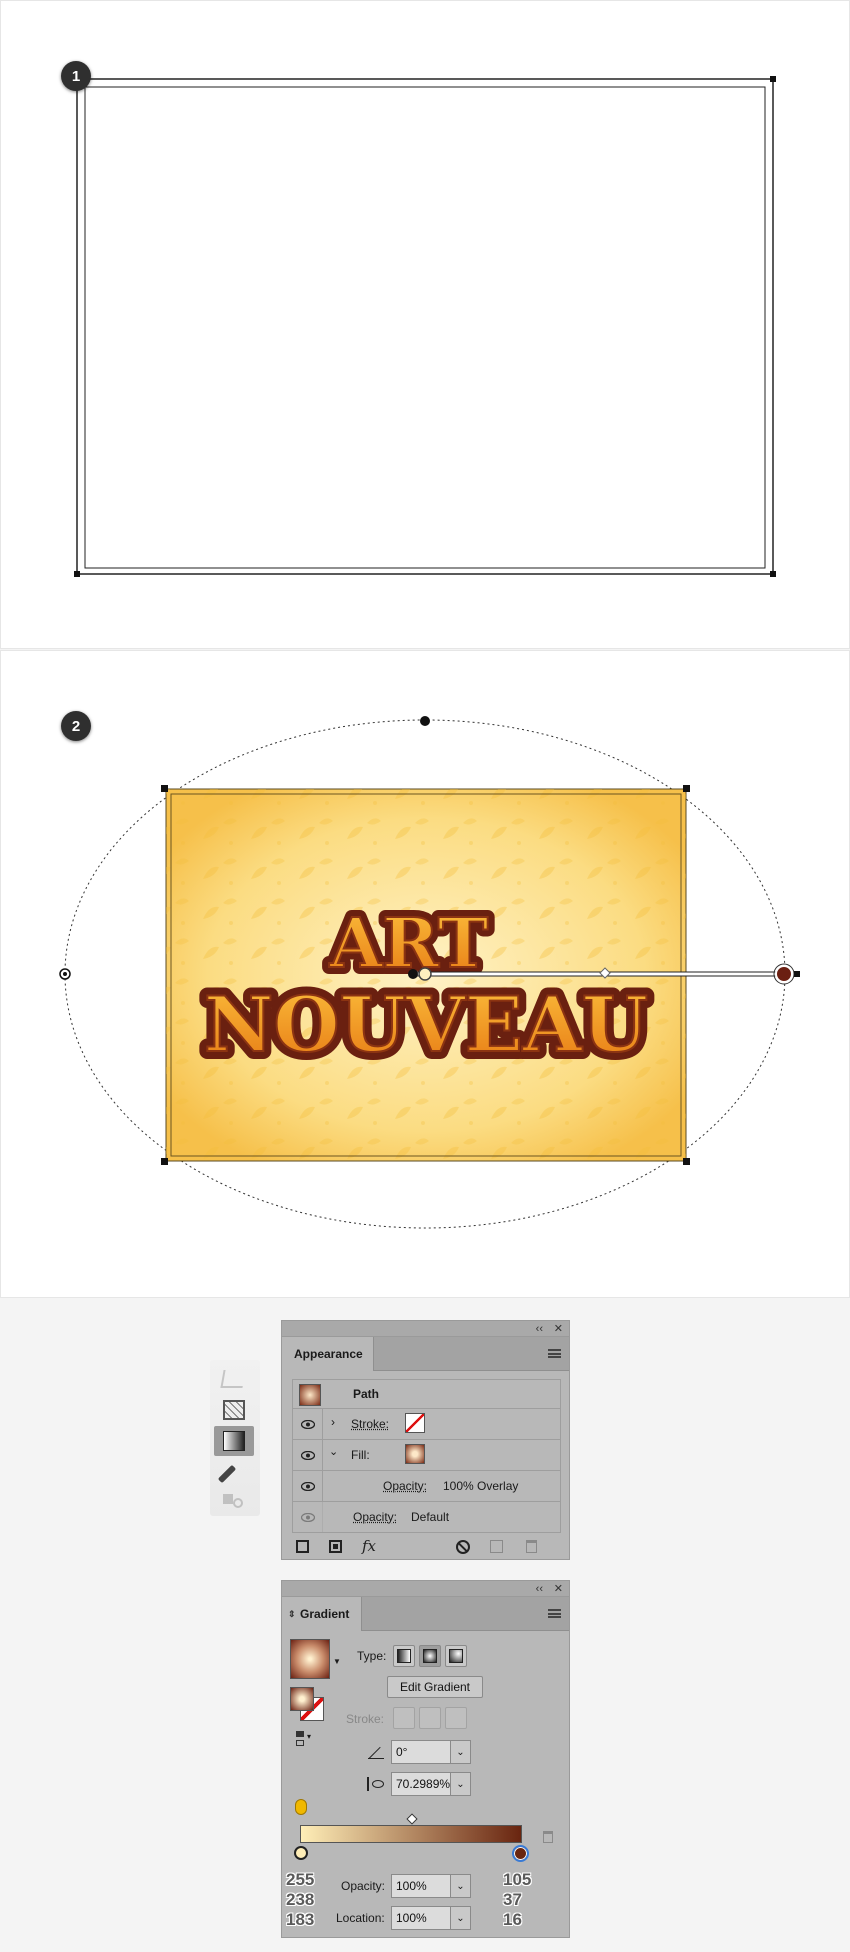 The height and width of the screenshot is (1952, 850). Describe the element at coordinates (425, 721) in the screenshot. I see `ellipse-handle-top` at that location.